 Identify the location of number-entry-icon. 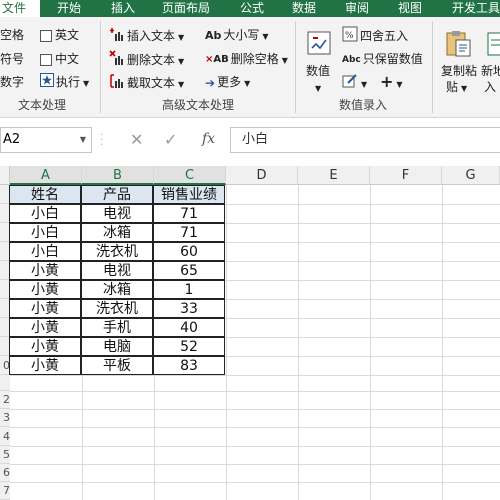
(319, 45).